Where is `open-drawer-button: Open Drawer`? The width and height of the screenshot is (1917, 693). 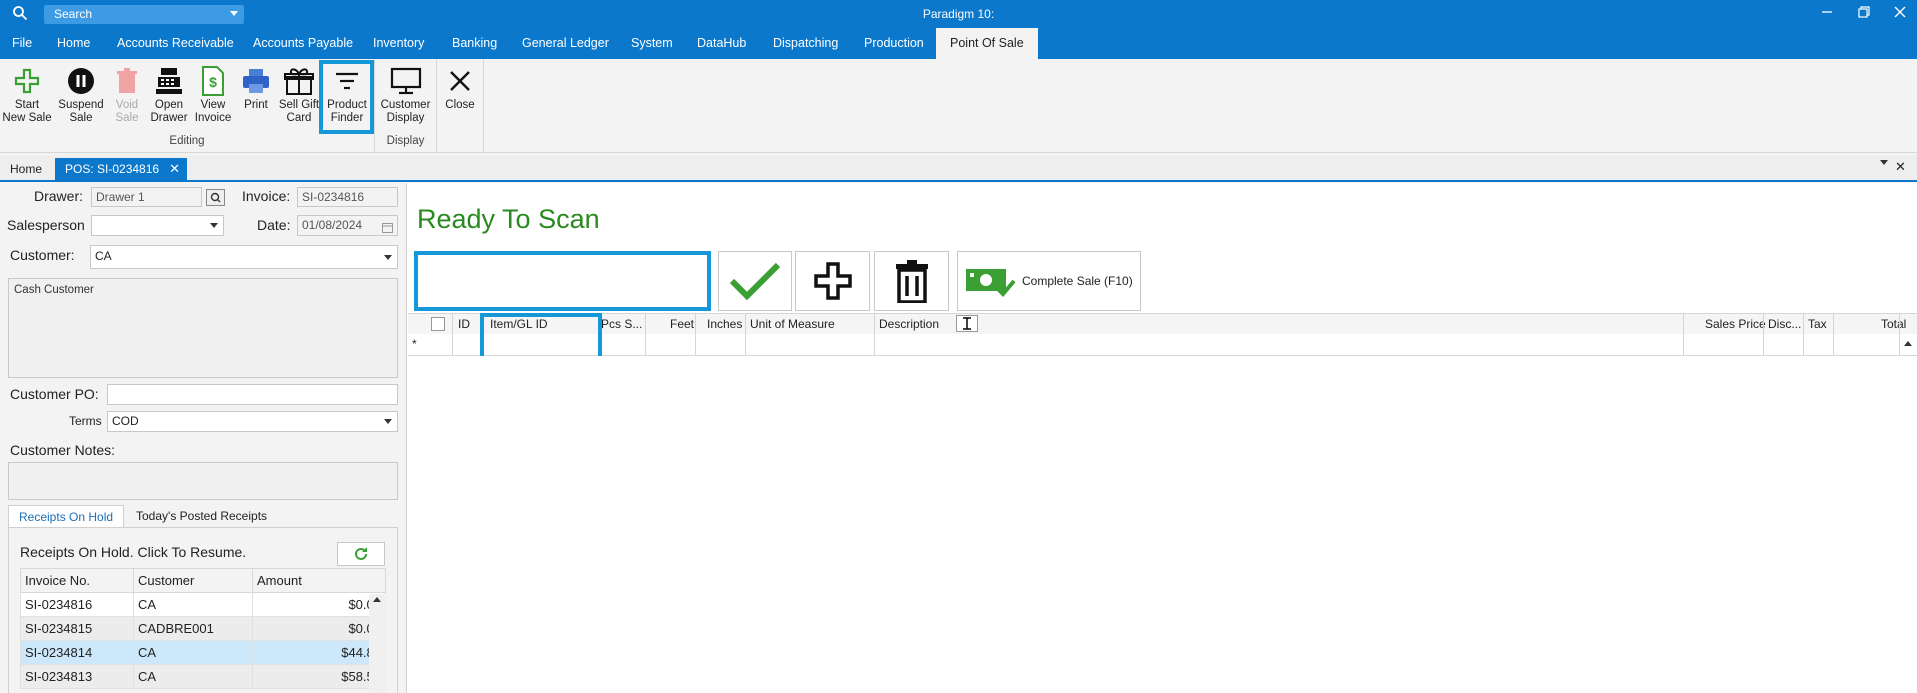
open-drawer-button: Open Drawer is located at coordinates (169, 100).